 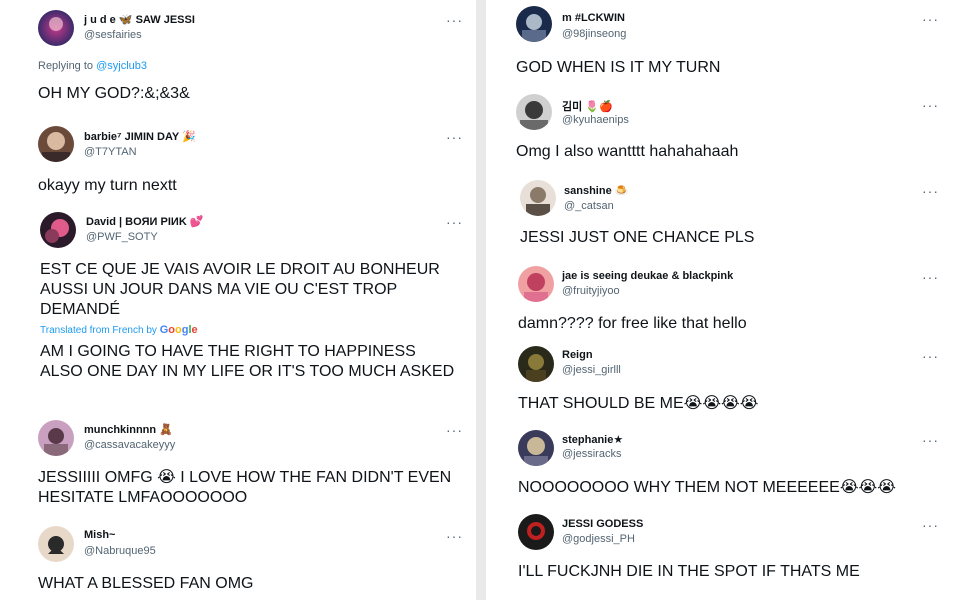 I want to click on user-handle: @jessiracks, so click(x=591, y=454).